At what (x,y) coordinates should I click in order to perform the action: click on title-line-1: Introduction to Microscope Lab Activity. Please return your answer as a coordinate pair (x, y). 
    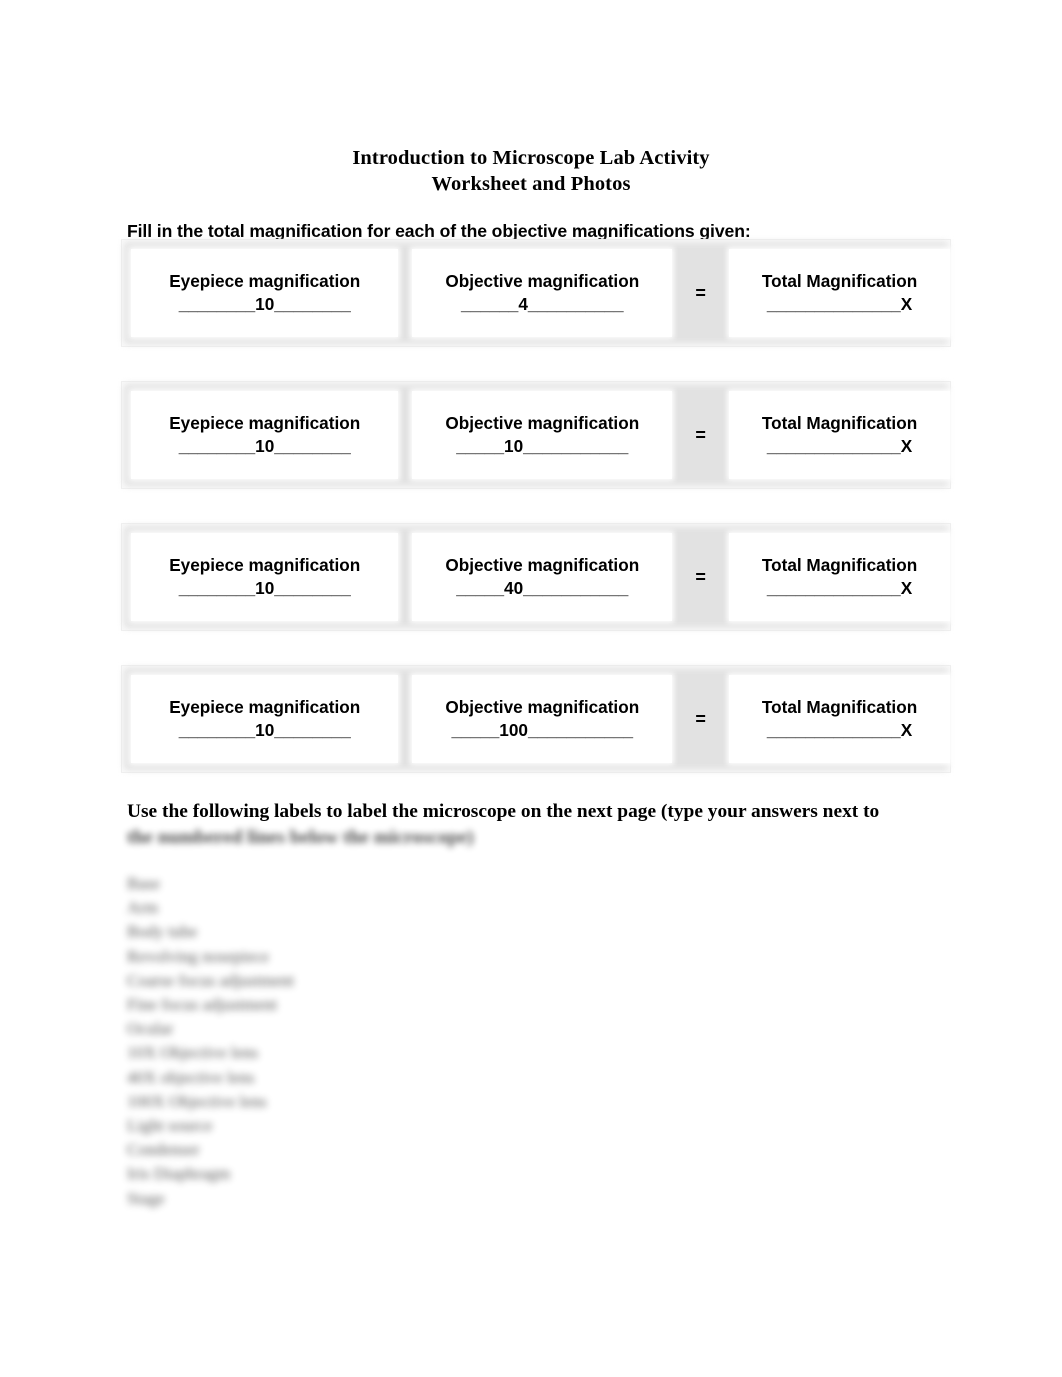
    Looking at the image, I should click on (531, 158).